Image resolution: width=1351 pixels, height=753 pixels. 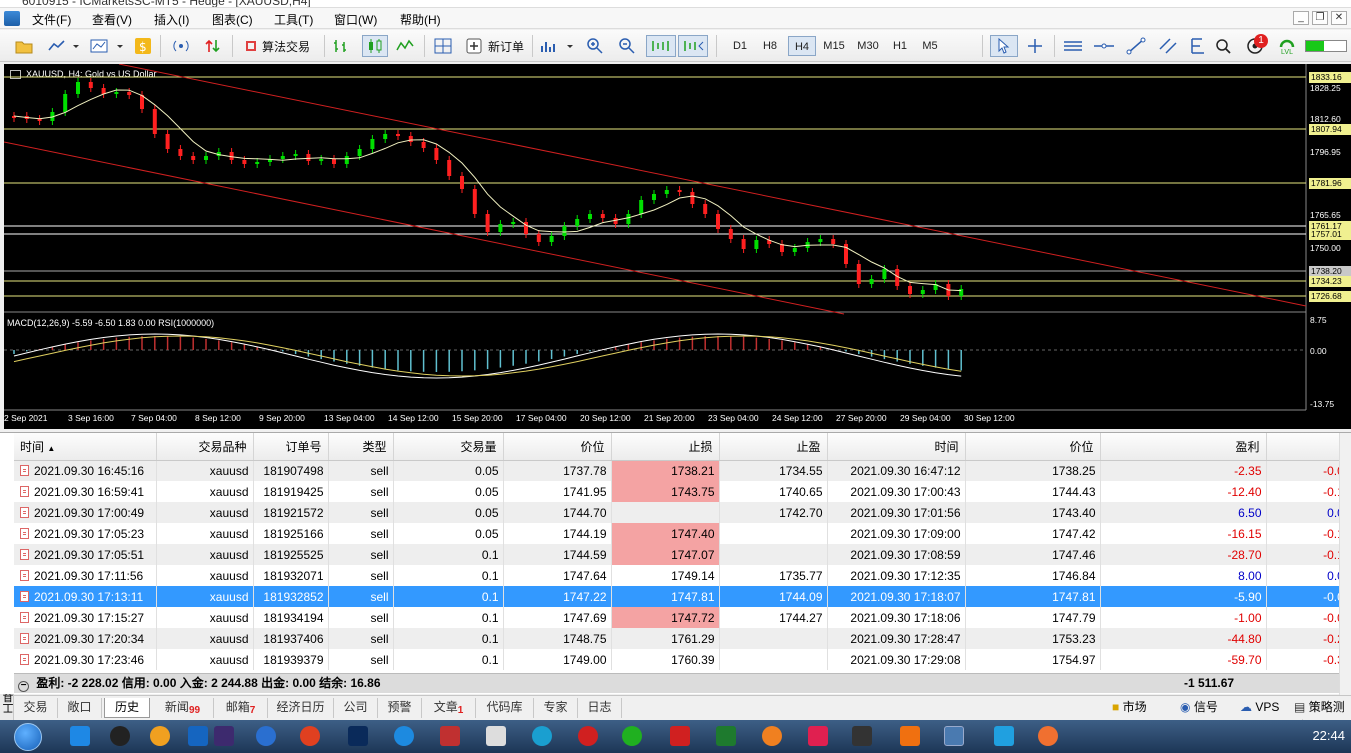 I want to click on app-icon, so click(x=12, y=18).